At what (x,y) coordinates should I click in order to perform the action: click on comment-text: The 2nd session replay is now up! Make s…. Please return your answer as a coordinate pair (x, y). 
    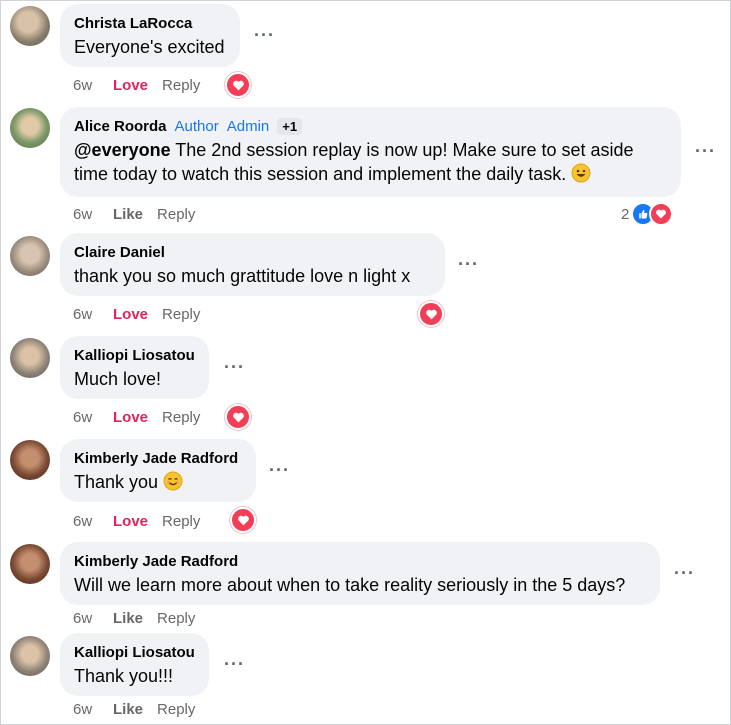
    Looking at the image, I should click on (402, 150).